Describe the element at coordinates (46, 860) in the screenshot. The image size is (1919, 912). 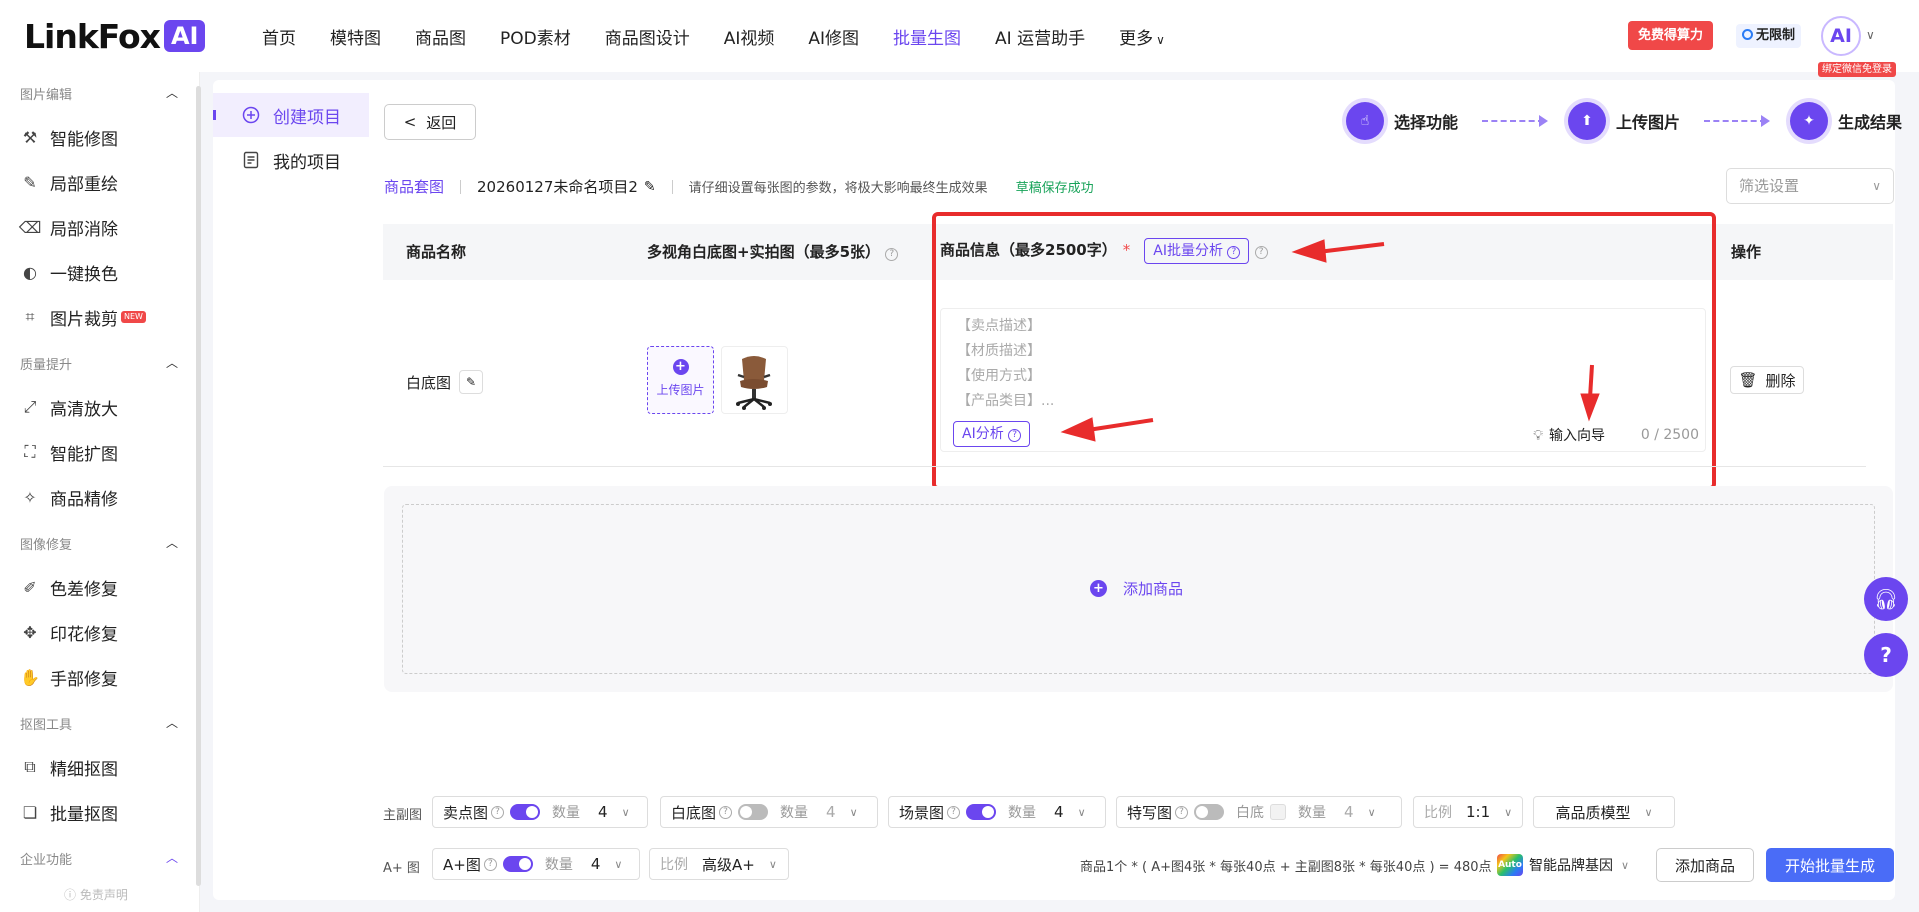
I see `sidebar-group-title: 企业功能` at that location.